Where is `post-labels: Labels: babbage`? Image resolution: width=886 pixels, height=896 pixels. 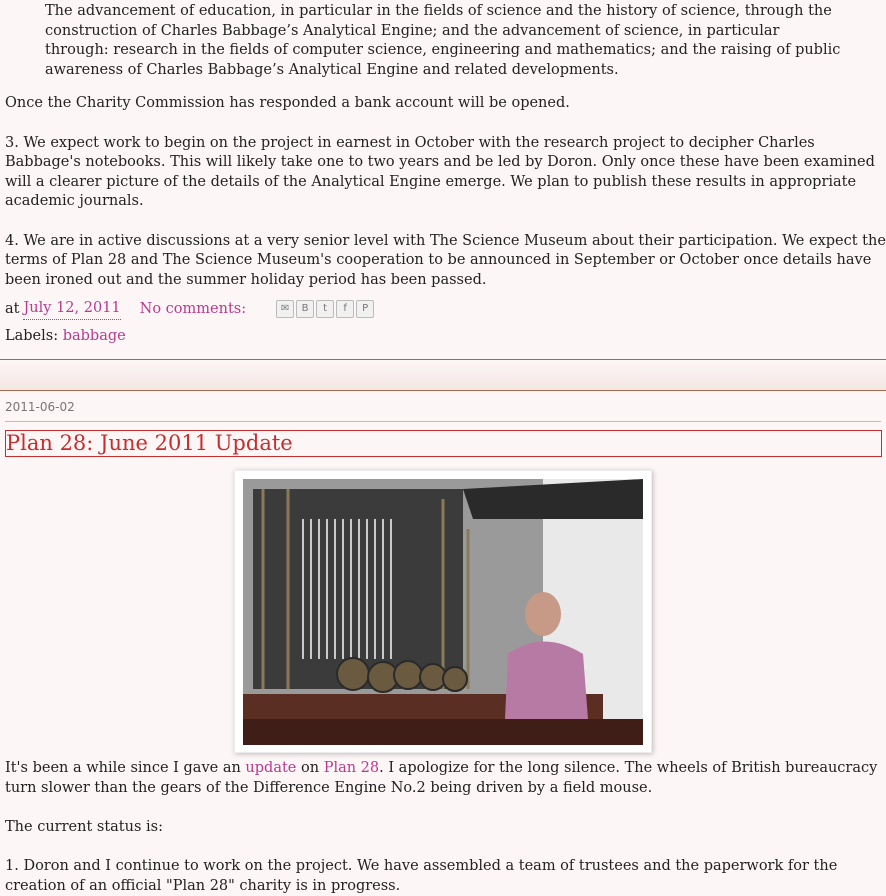
post-labels: Labels: babbage is located at coordinates (65, 337).